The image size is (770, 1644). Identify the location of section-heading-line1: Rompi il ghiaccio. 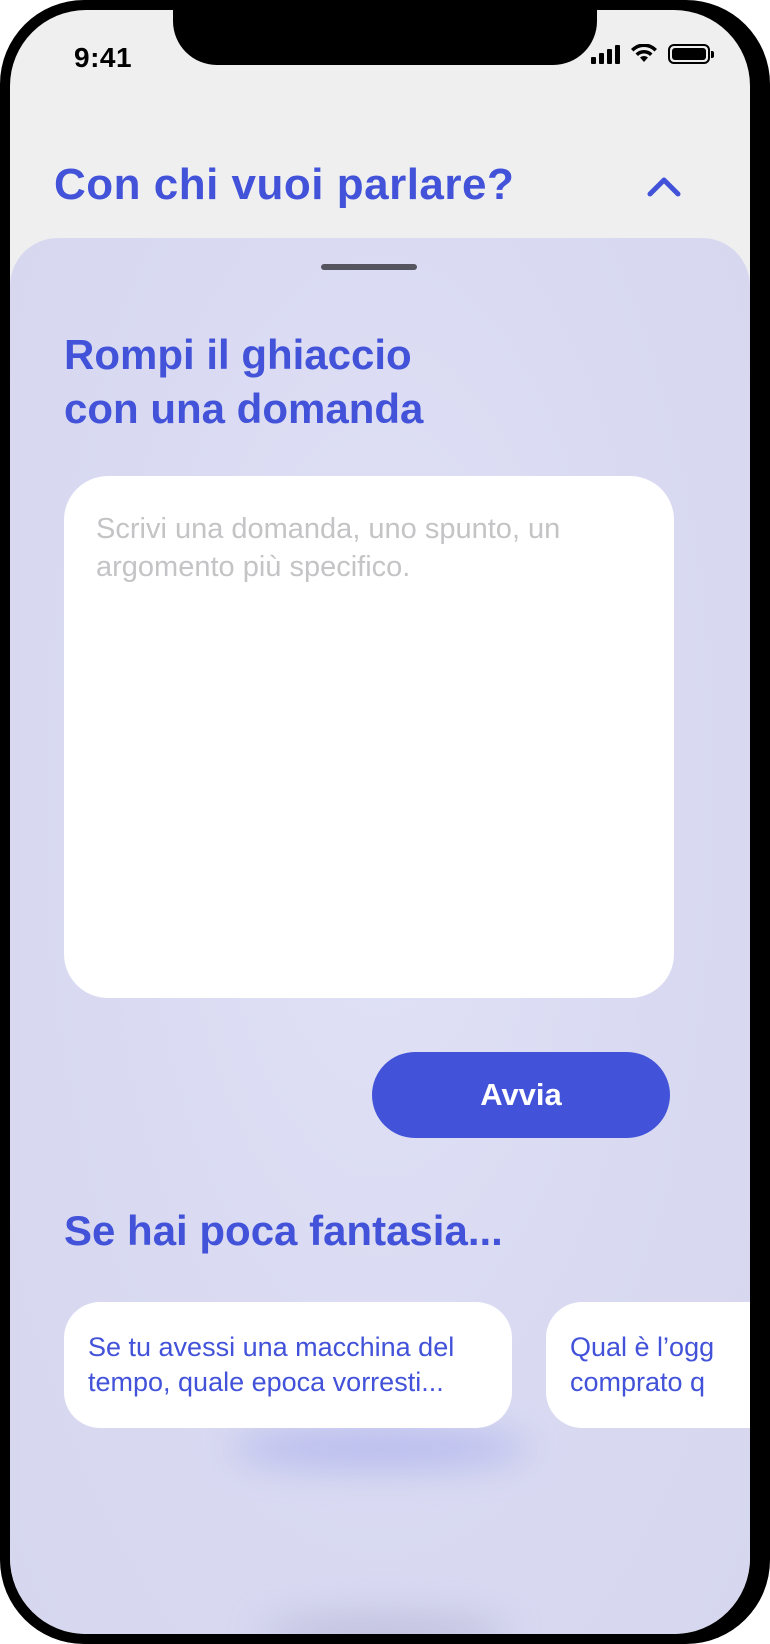
(238, 354).